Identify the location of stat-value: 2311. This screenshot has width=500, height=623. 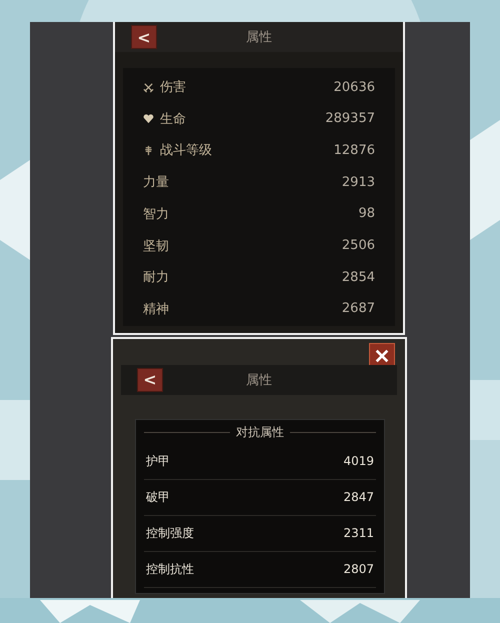
(358, 533).